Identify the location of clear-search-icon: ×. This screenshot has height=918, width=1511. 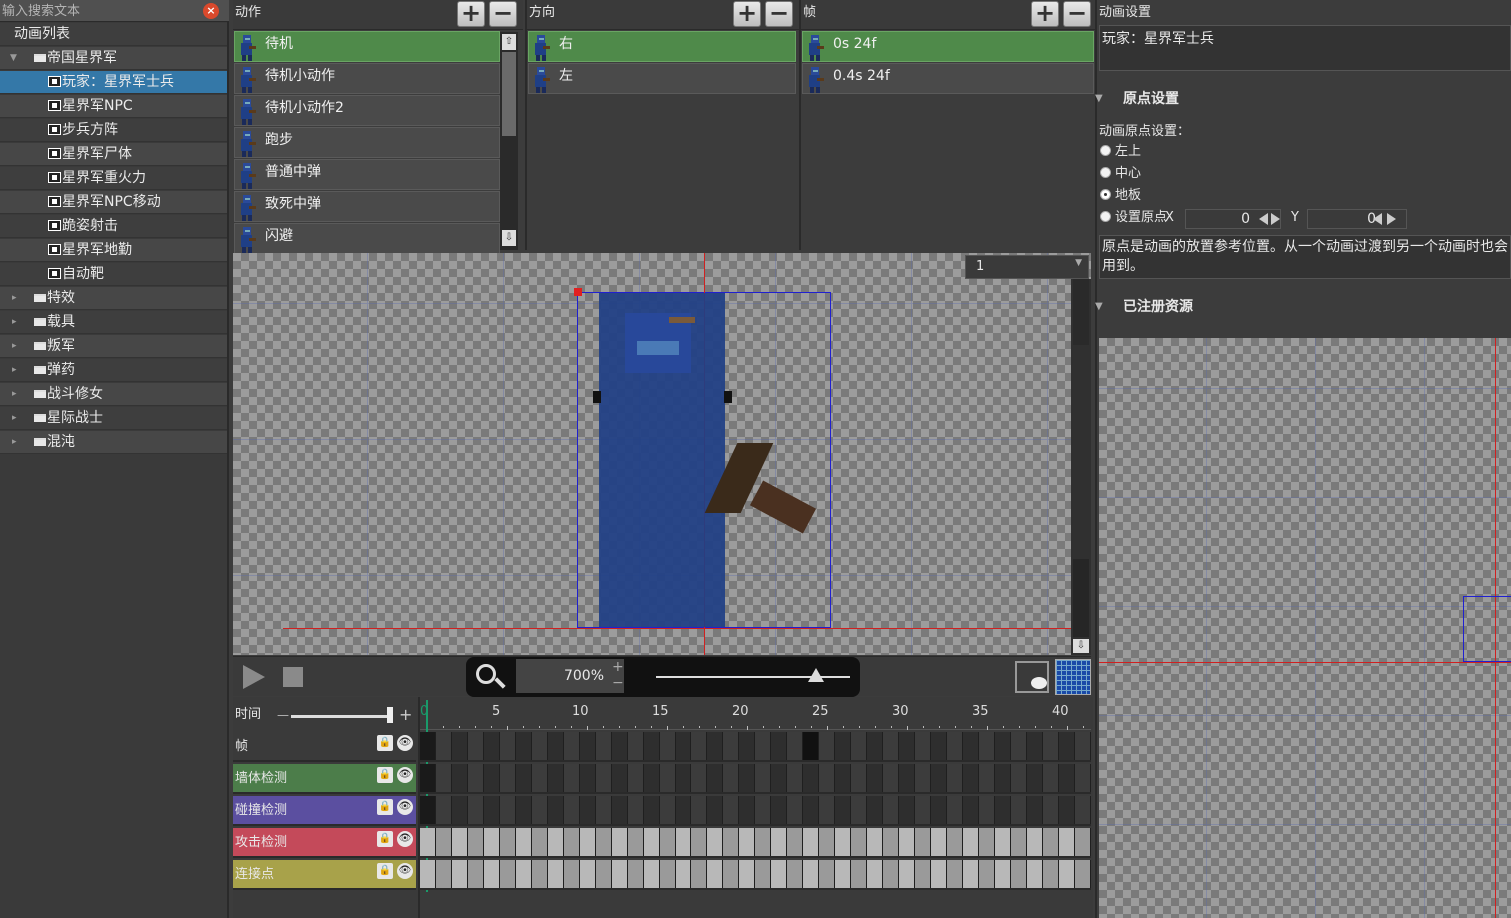
(211, 11).